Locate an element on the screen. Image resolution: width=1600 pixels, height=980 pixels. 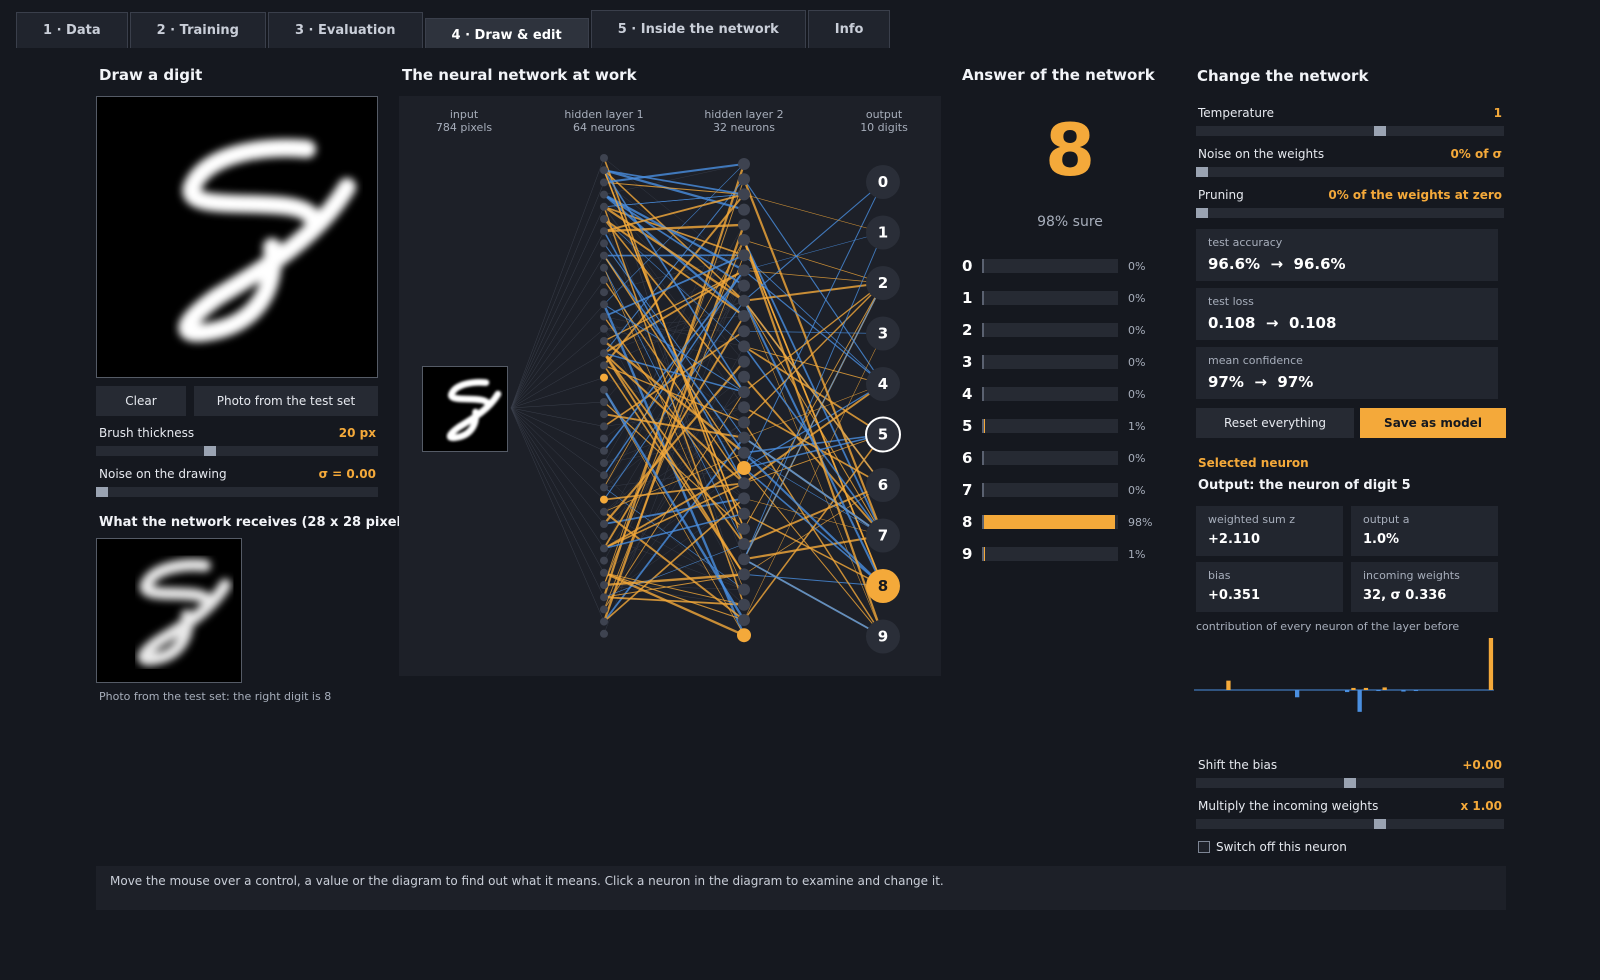
prob-bar is located at coordinates (1050, 330).